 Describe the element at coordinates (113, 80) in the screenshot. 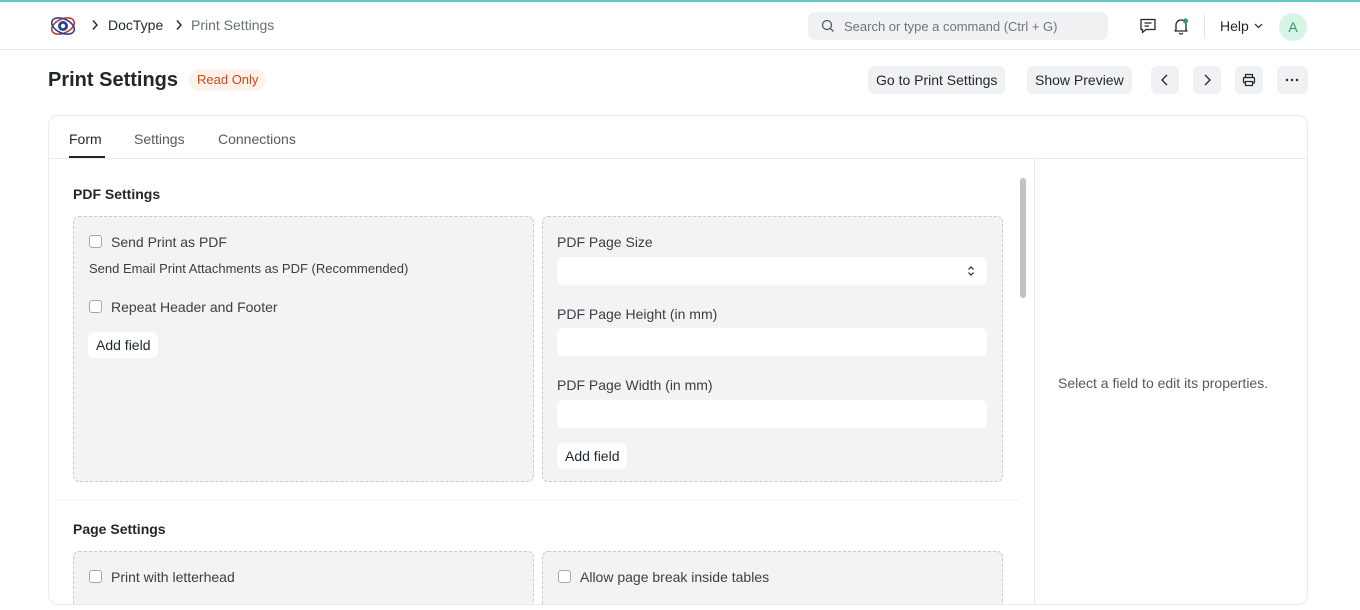

I see `page-title: Print Settings` at that location.